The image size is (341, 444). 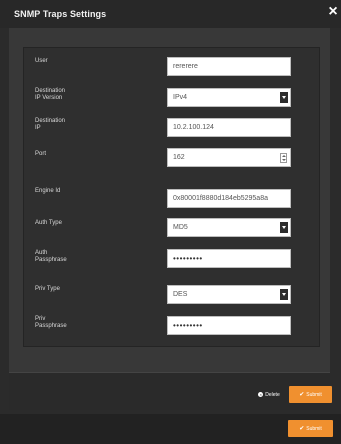 I want to click on dest-ip-version-value: IPv4, so click(x=180, y=97).